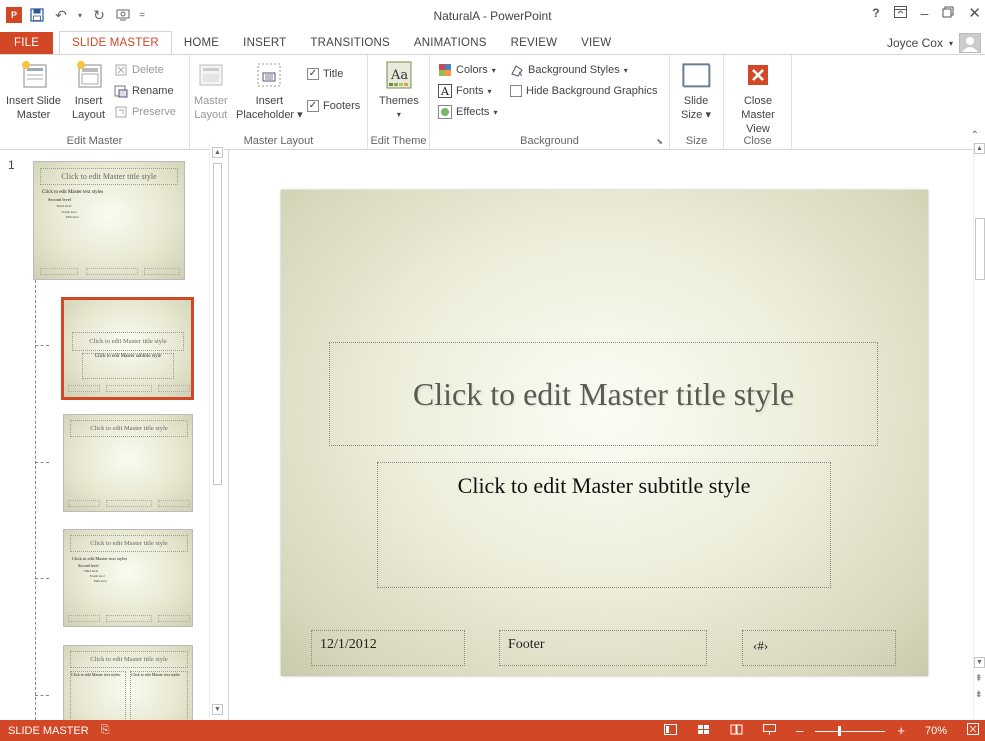 The width and height of the screenshot is (985, 741). Describe the element at coordinates (450, 43) in the screenshot. I see `tab-animations: ANIMATIONS` at that location.